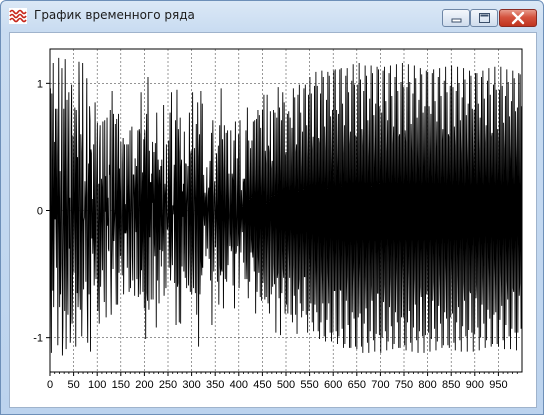 The image size is (544, 415). What do you see at coordinates (286, 385) in the screenshot?
I see `x-tick-label: 500` at bounding box center [286, 385].